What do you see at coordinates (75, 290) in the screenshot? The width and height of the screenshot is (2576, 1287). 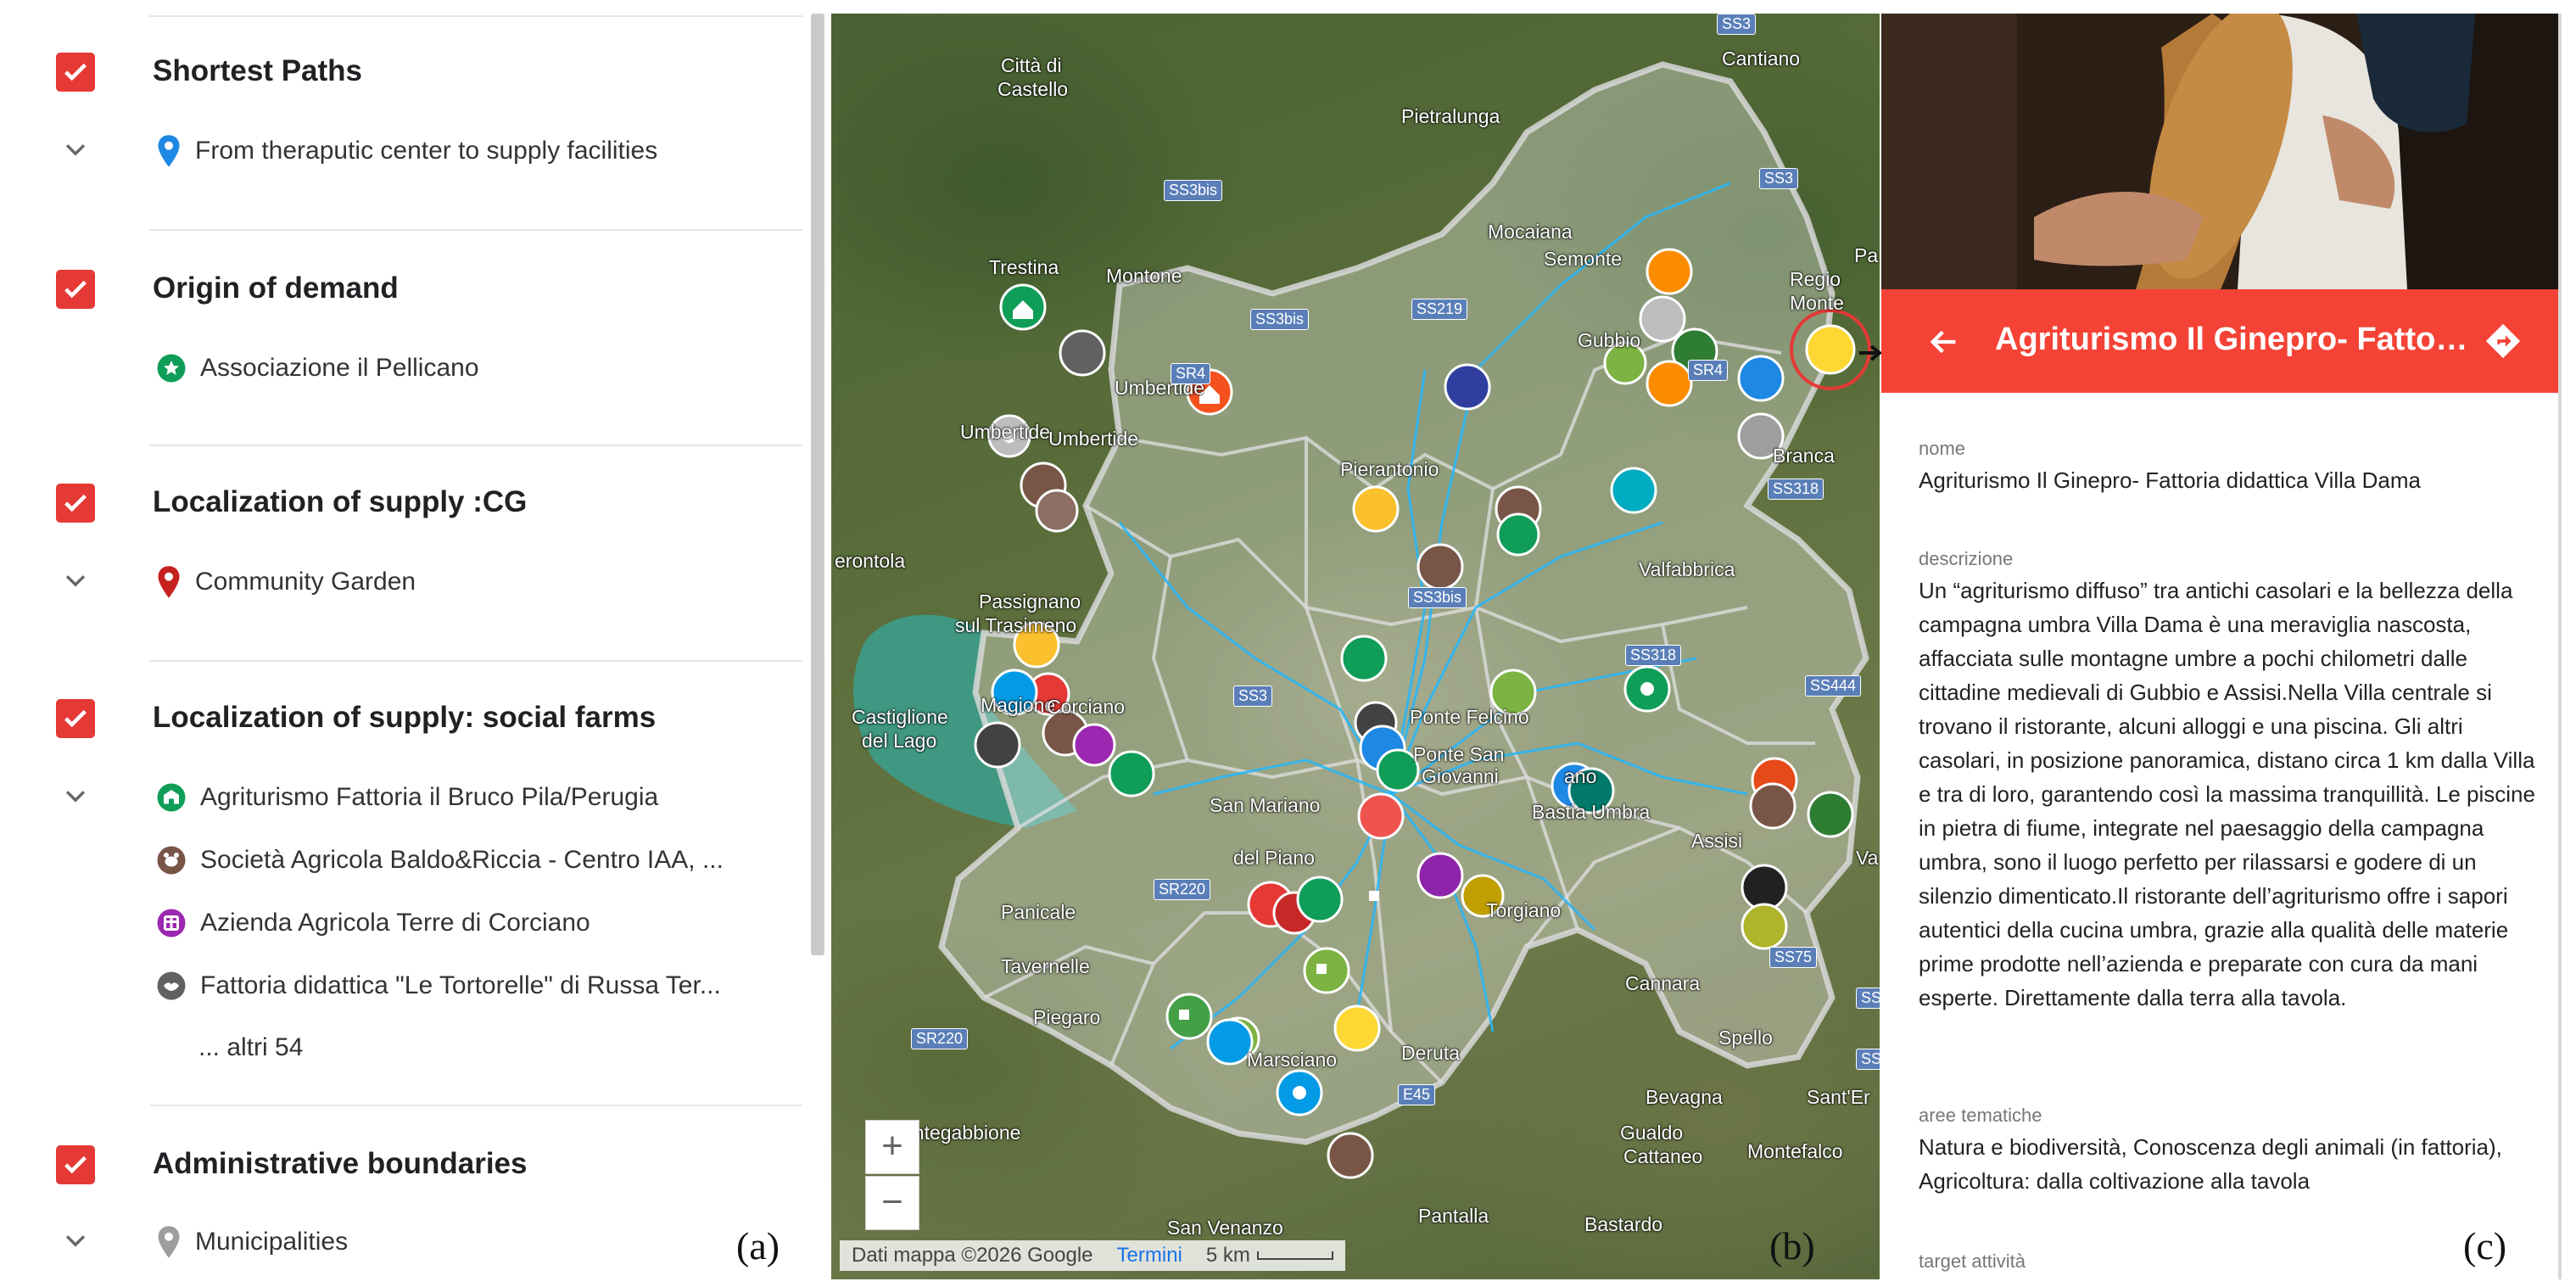 I see `layer-checkbox-origin-of-demand` at bounding box center [75, 290].